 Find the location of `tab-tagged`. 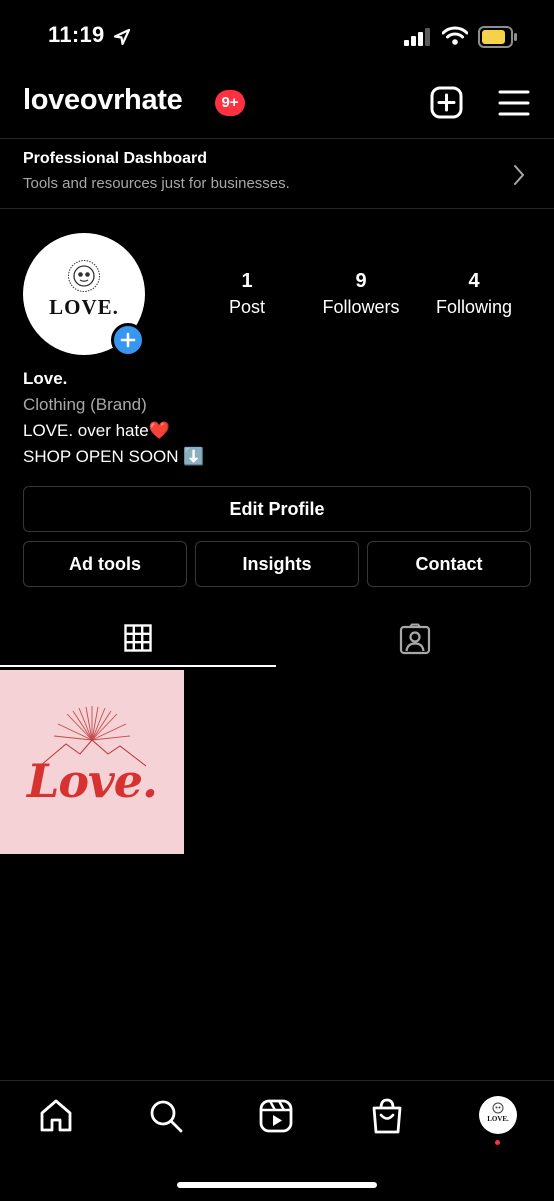

tab-tagged is located at coordinates (416, 639).